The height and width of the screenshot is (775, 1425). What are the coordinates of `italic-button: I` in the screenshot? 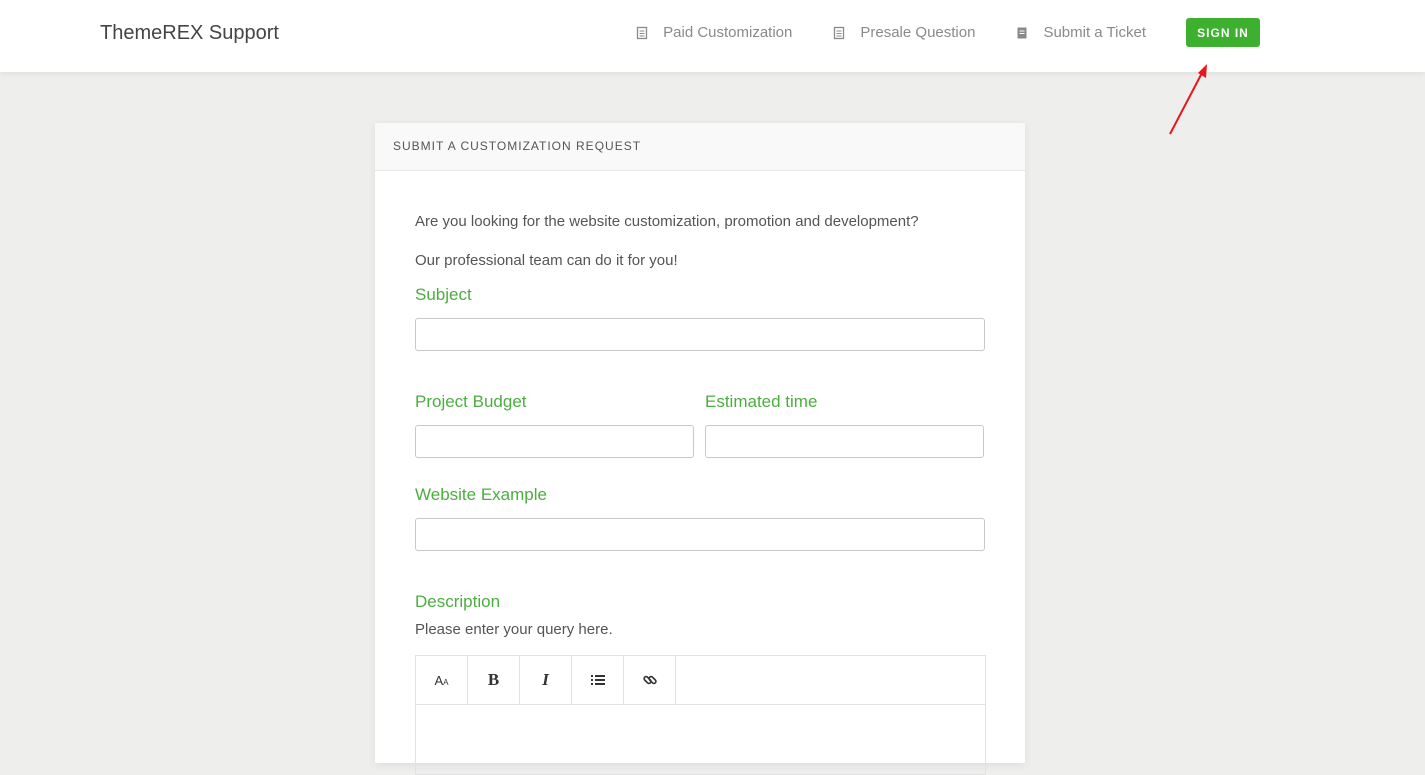 It's located at (546, 680).